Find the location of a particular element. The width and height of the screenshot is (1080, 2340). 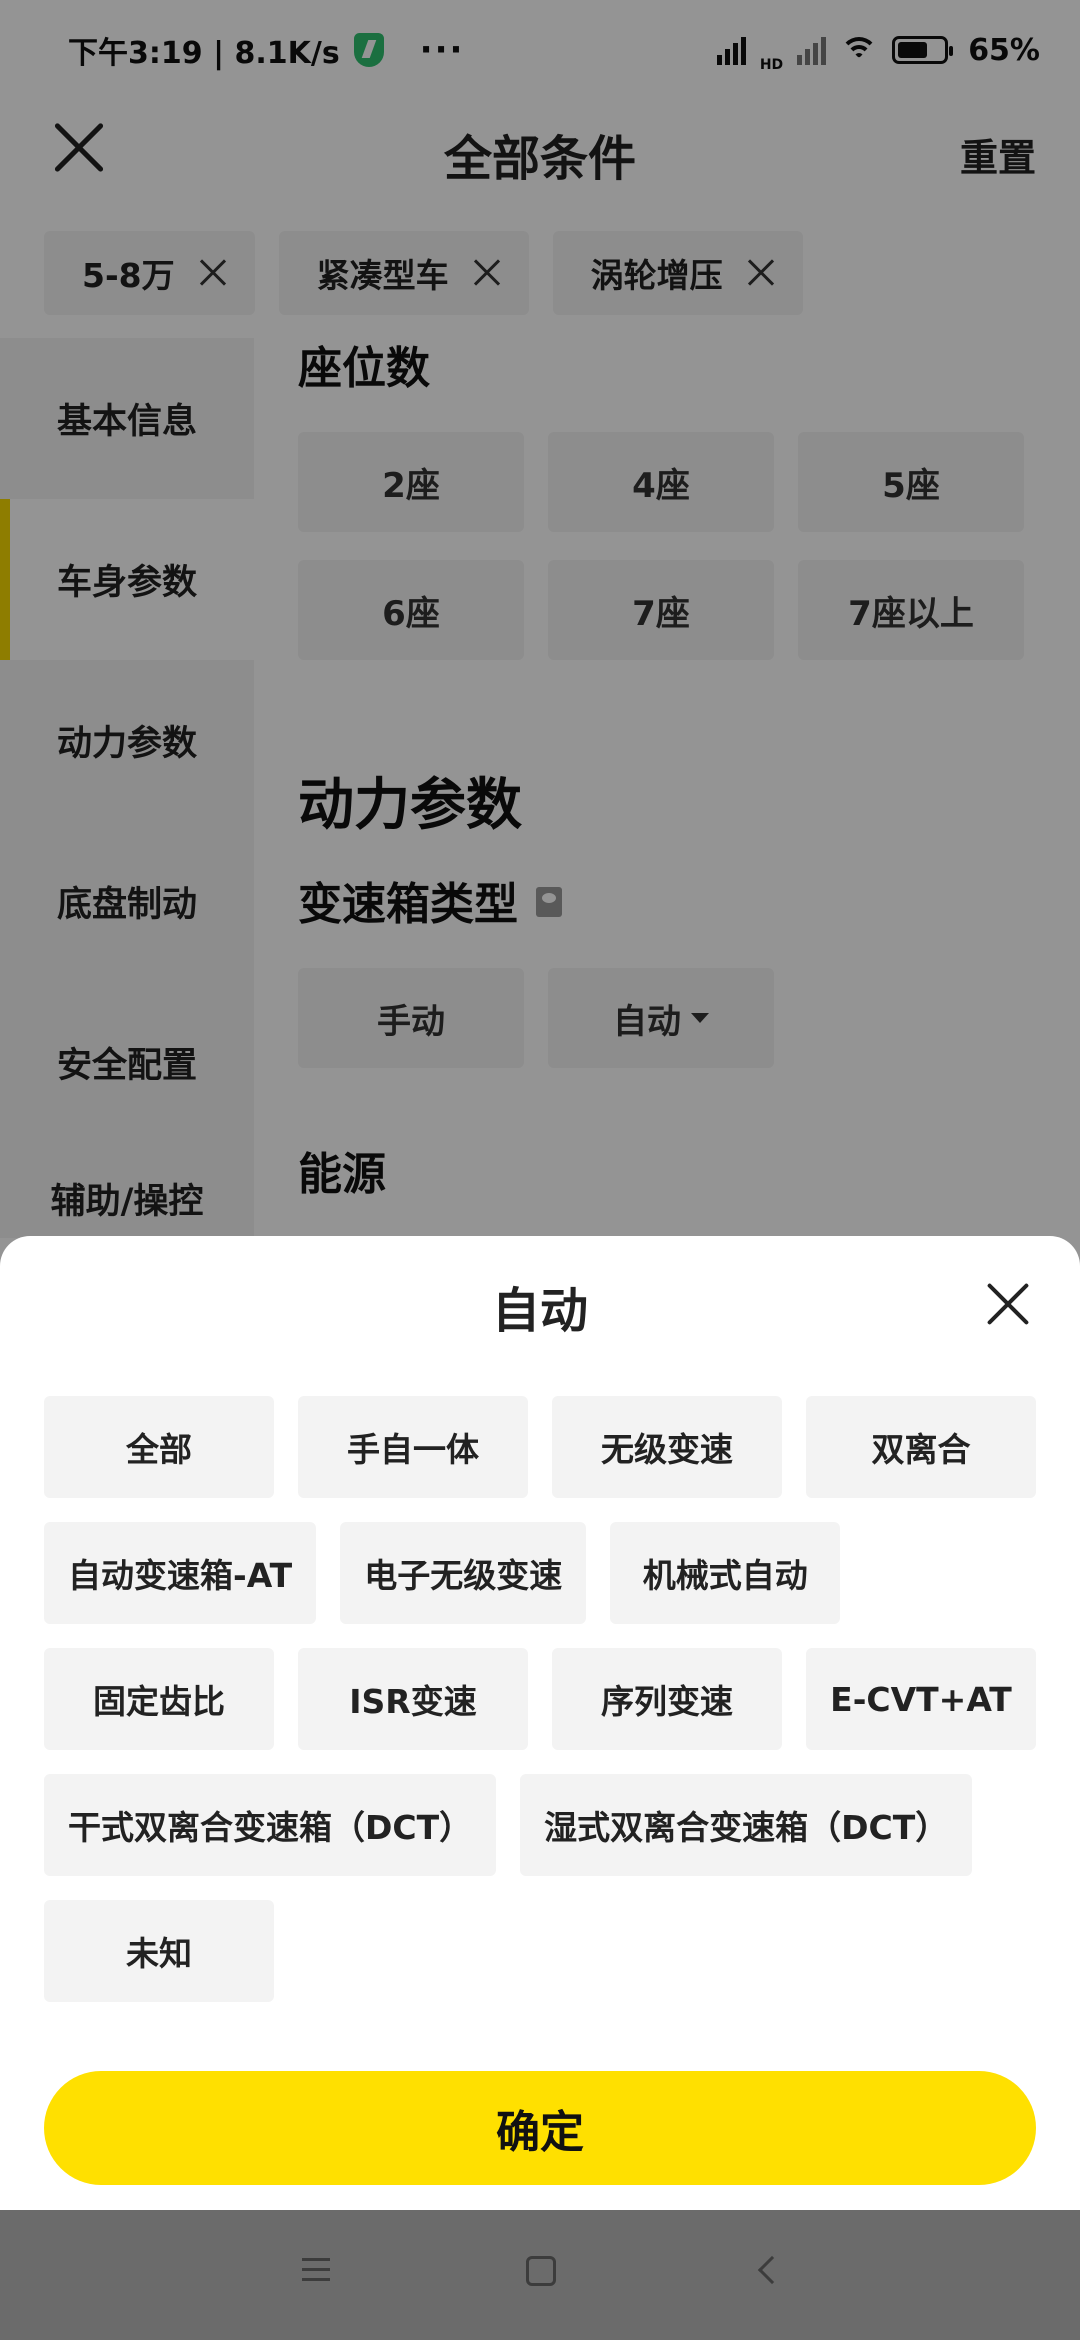

option-chip: 自动变速箱-AT is located at coordinates (180, 1573).